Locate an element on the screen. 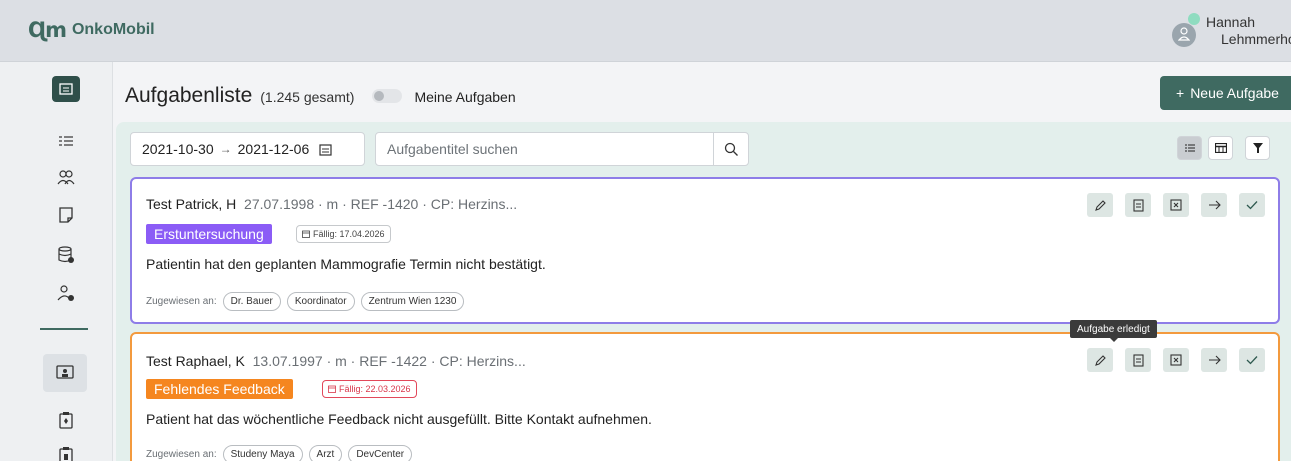 This screenshot has width=1291, height=461. assignee-chip: Dr. Bauer is located at coordinates (251, 301).